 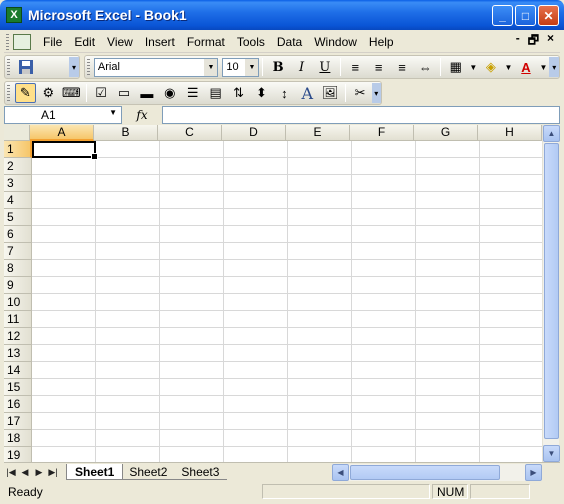 I want to click on row-header: 13, so click(x=18, y=353).